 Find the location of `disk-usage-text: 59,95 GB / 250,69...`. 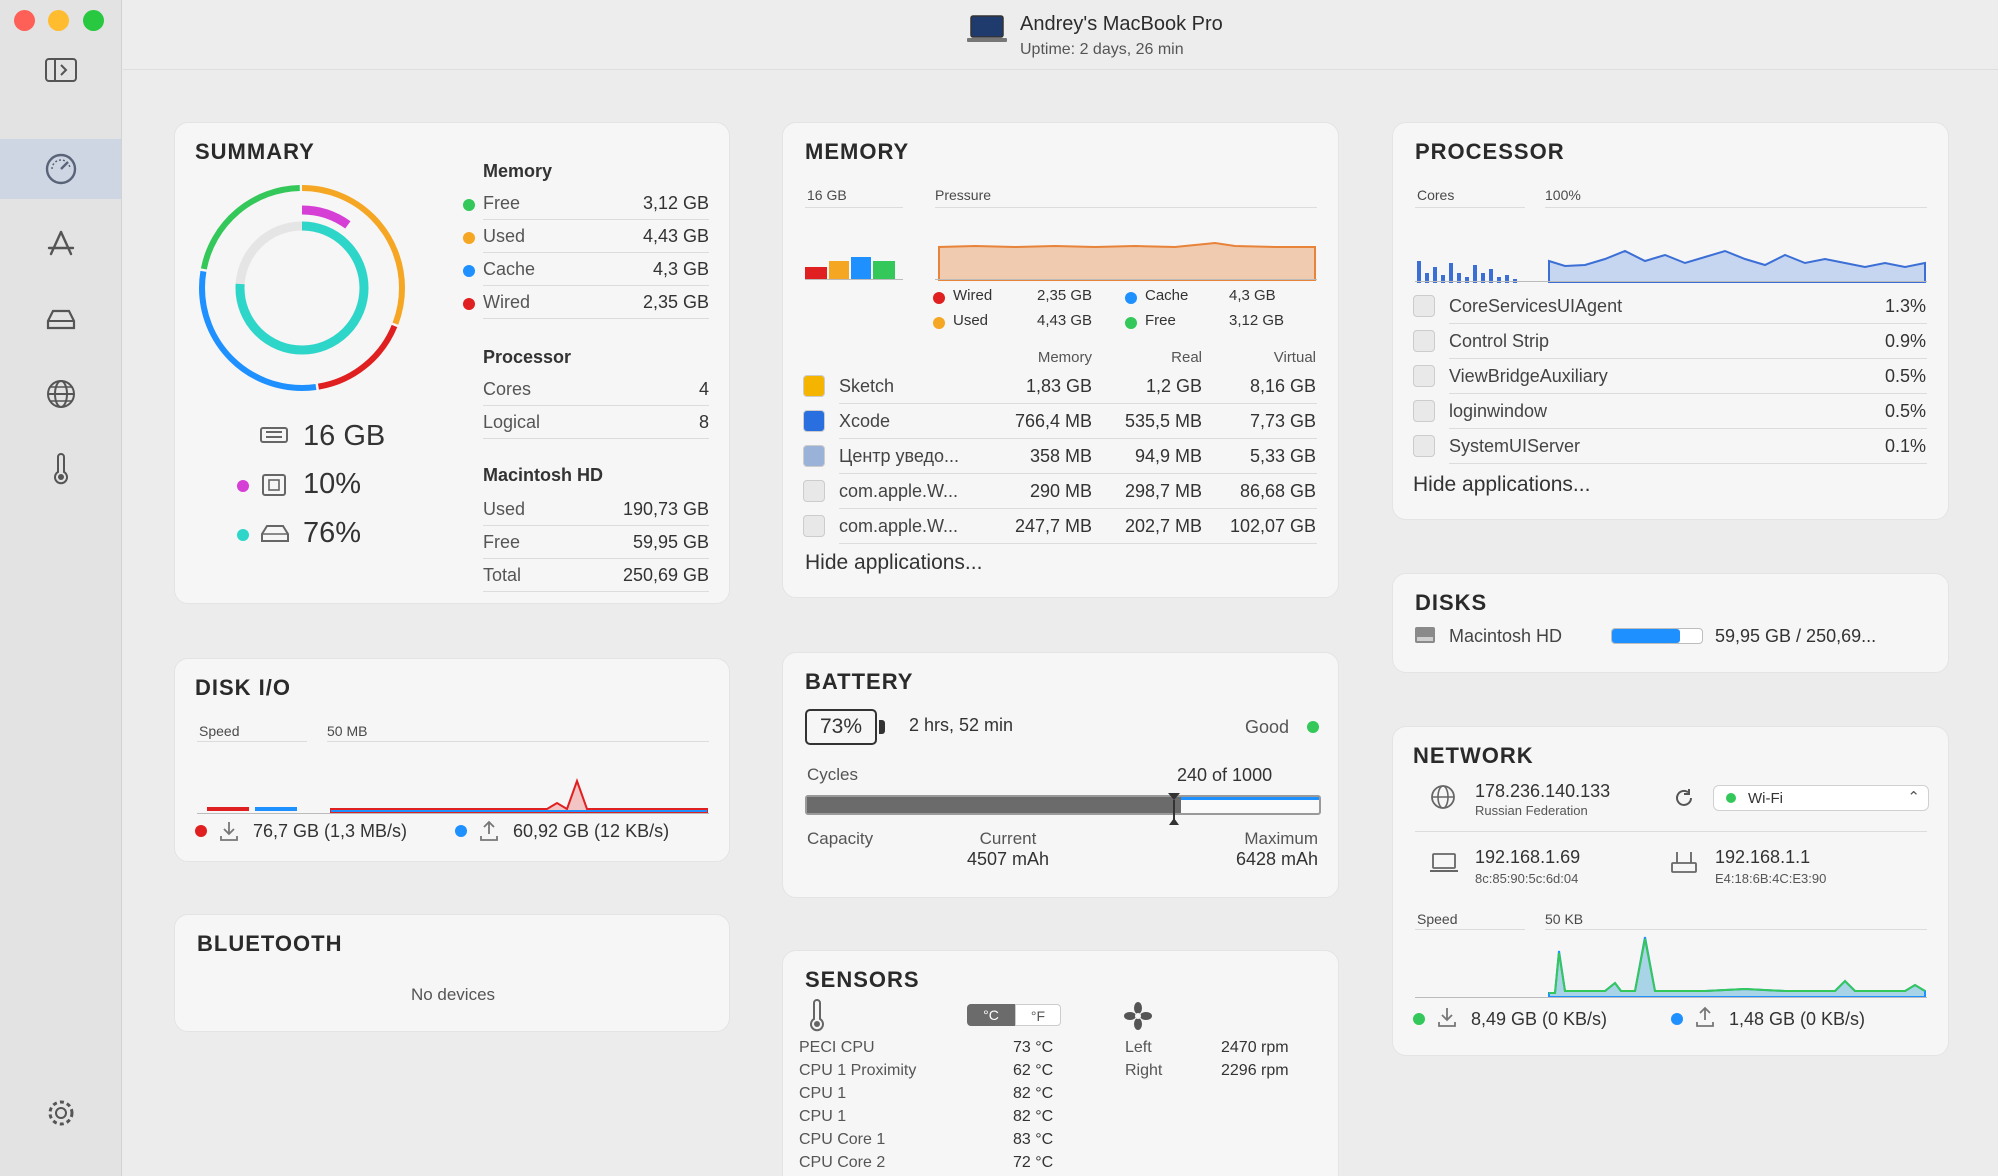

disk-usage-text: 59,95 GB / 250,69... is located at coordinates (1796, 636).